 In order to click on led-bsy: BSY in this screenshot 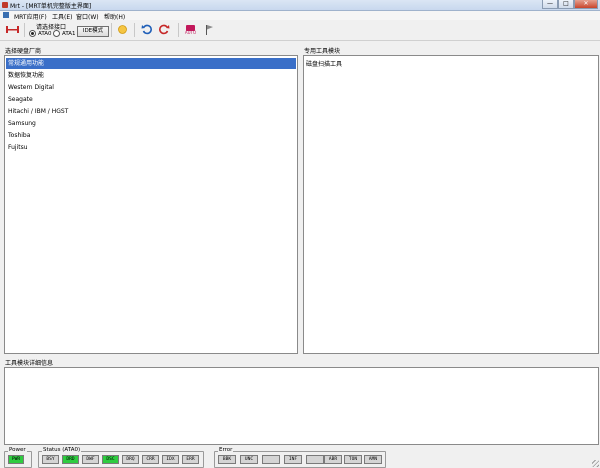, I will do `click(50, 459)`.